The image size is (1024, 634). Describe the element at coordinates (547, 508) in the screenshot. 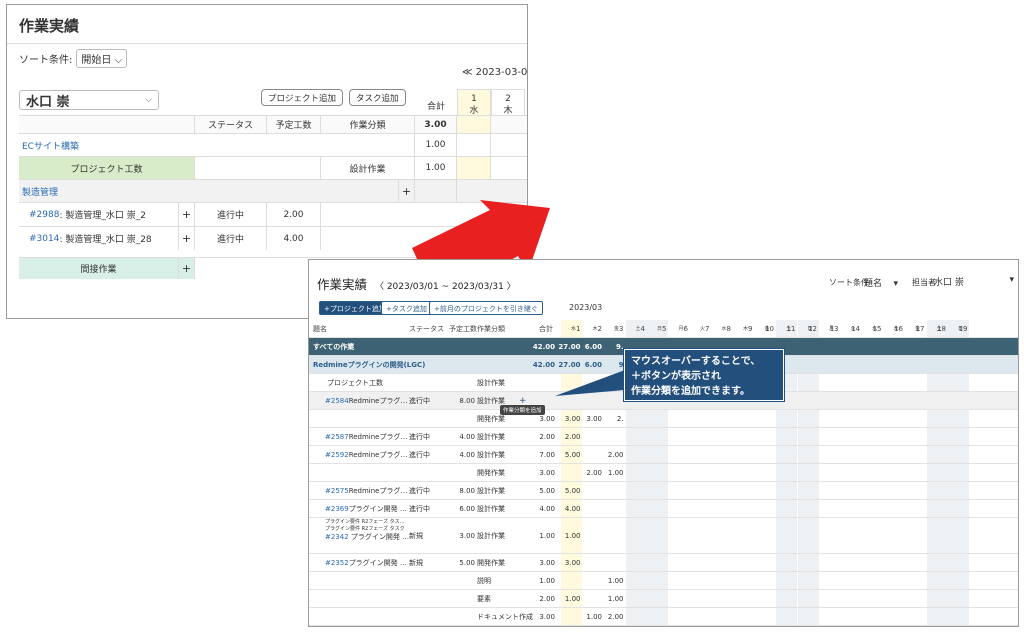

I see `row-total: 4.00` at that location.